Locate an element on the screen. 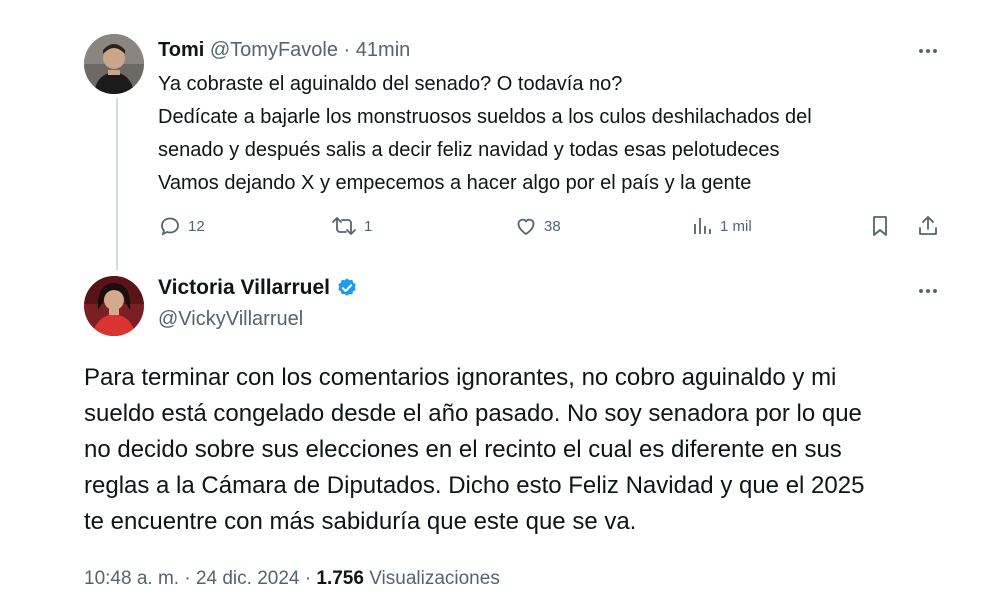 This screenshot has width=992, height=614. reply-author-name: Tomi is located at coordinates (181, 50).